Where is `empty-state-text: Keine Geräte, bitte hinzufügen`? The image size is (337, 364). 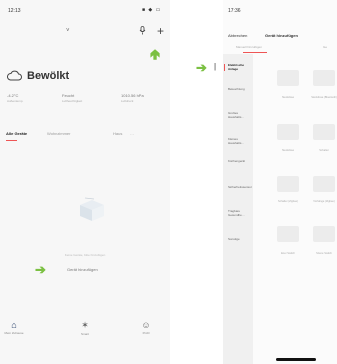 empty-state-text: Keine Geräte, bitte hinzufügen is located at coordinates (85, 255).